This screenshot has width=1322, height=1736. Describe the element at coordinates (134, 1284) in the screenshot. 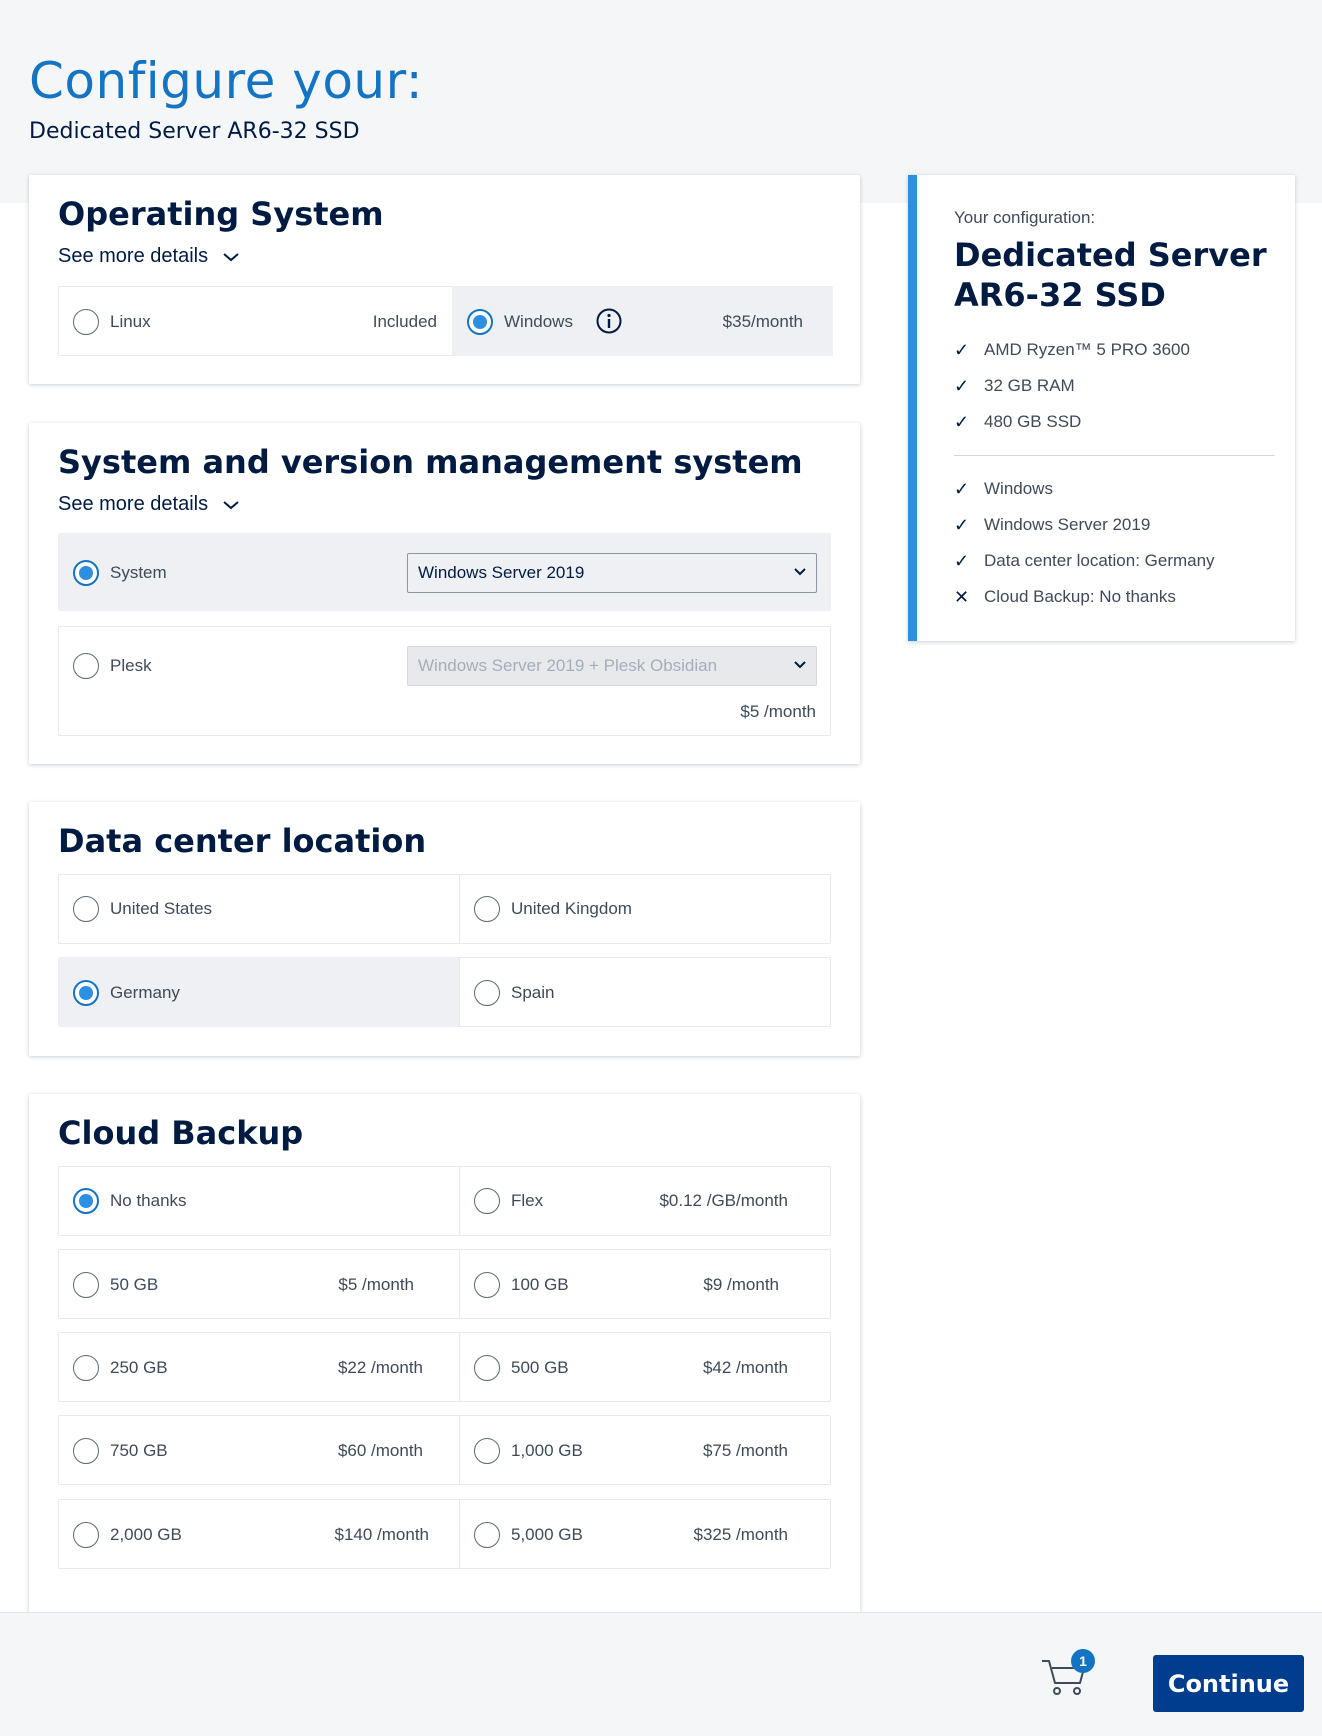

I see `backup-option-label: 50 GB` at that location.